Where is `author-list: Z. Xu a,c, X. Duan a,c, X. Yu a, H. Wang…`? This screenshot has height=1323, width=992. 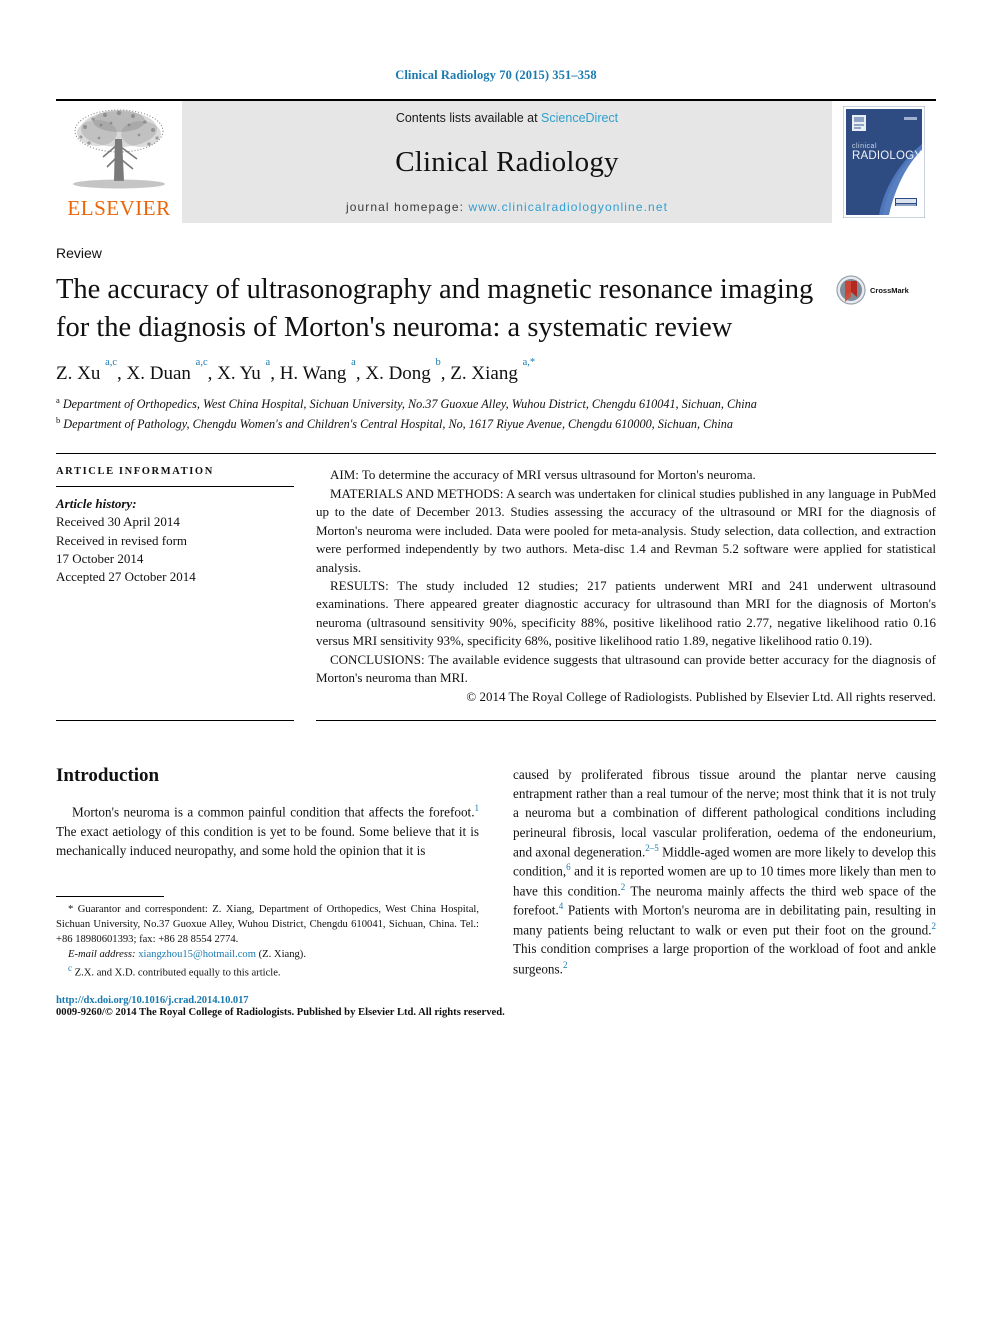
author-list: Z. Xu a,c, X. Duan a,c, X. Yu a, H. Wang… is located at coordinates (296, 370).